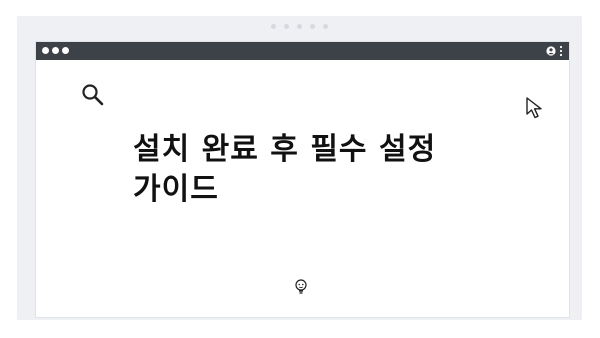 The width and height of the screenshot is (600, 338). I want to click on minimize-window-button, so click(55, 50).